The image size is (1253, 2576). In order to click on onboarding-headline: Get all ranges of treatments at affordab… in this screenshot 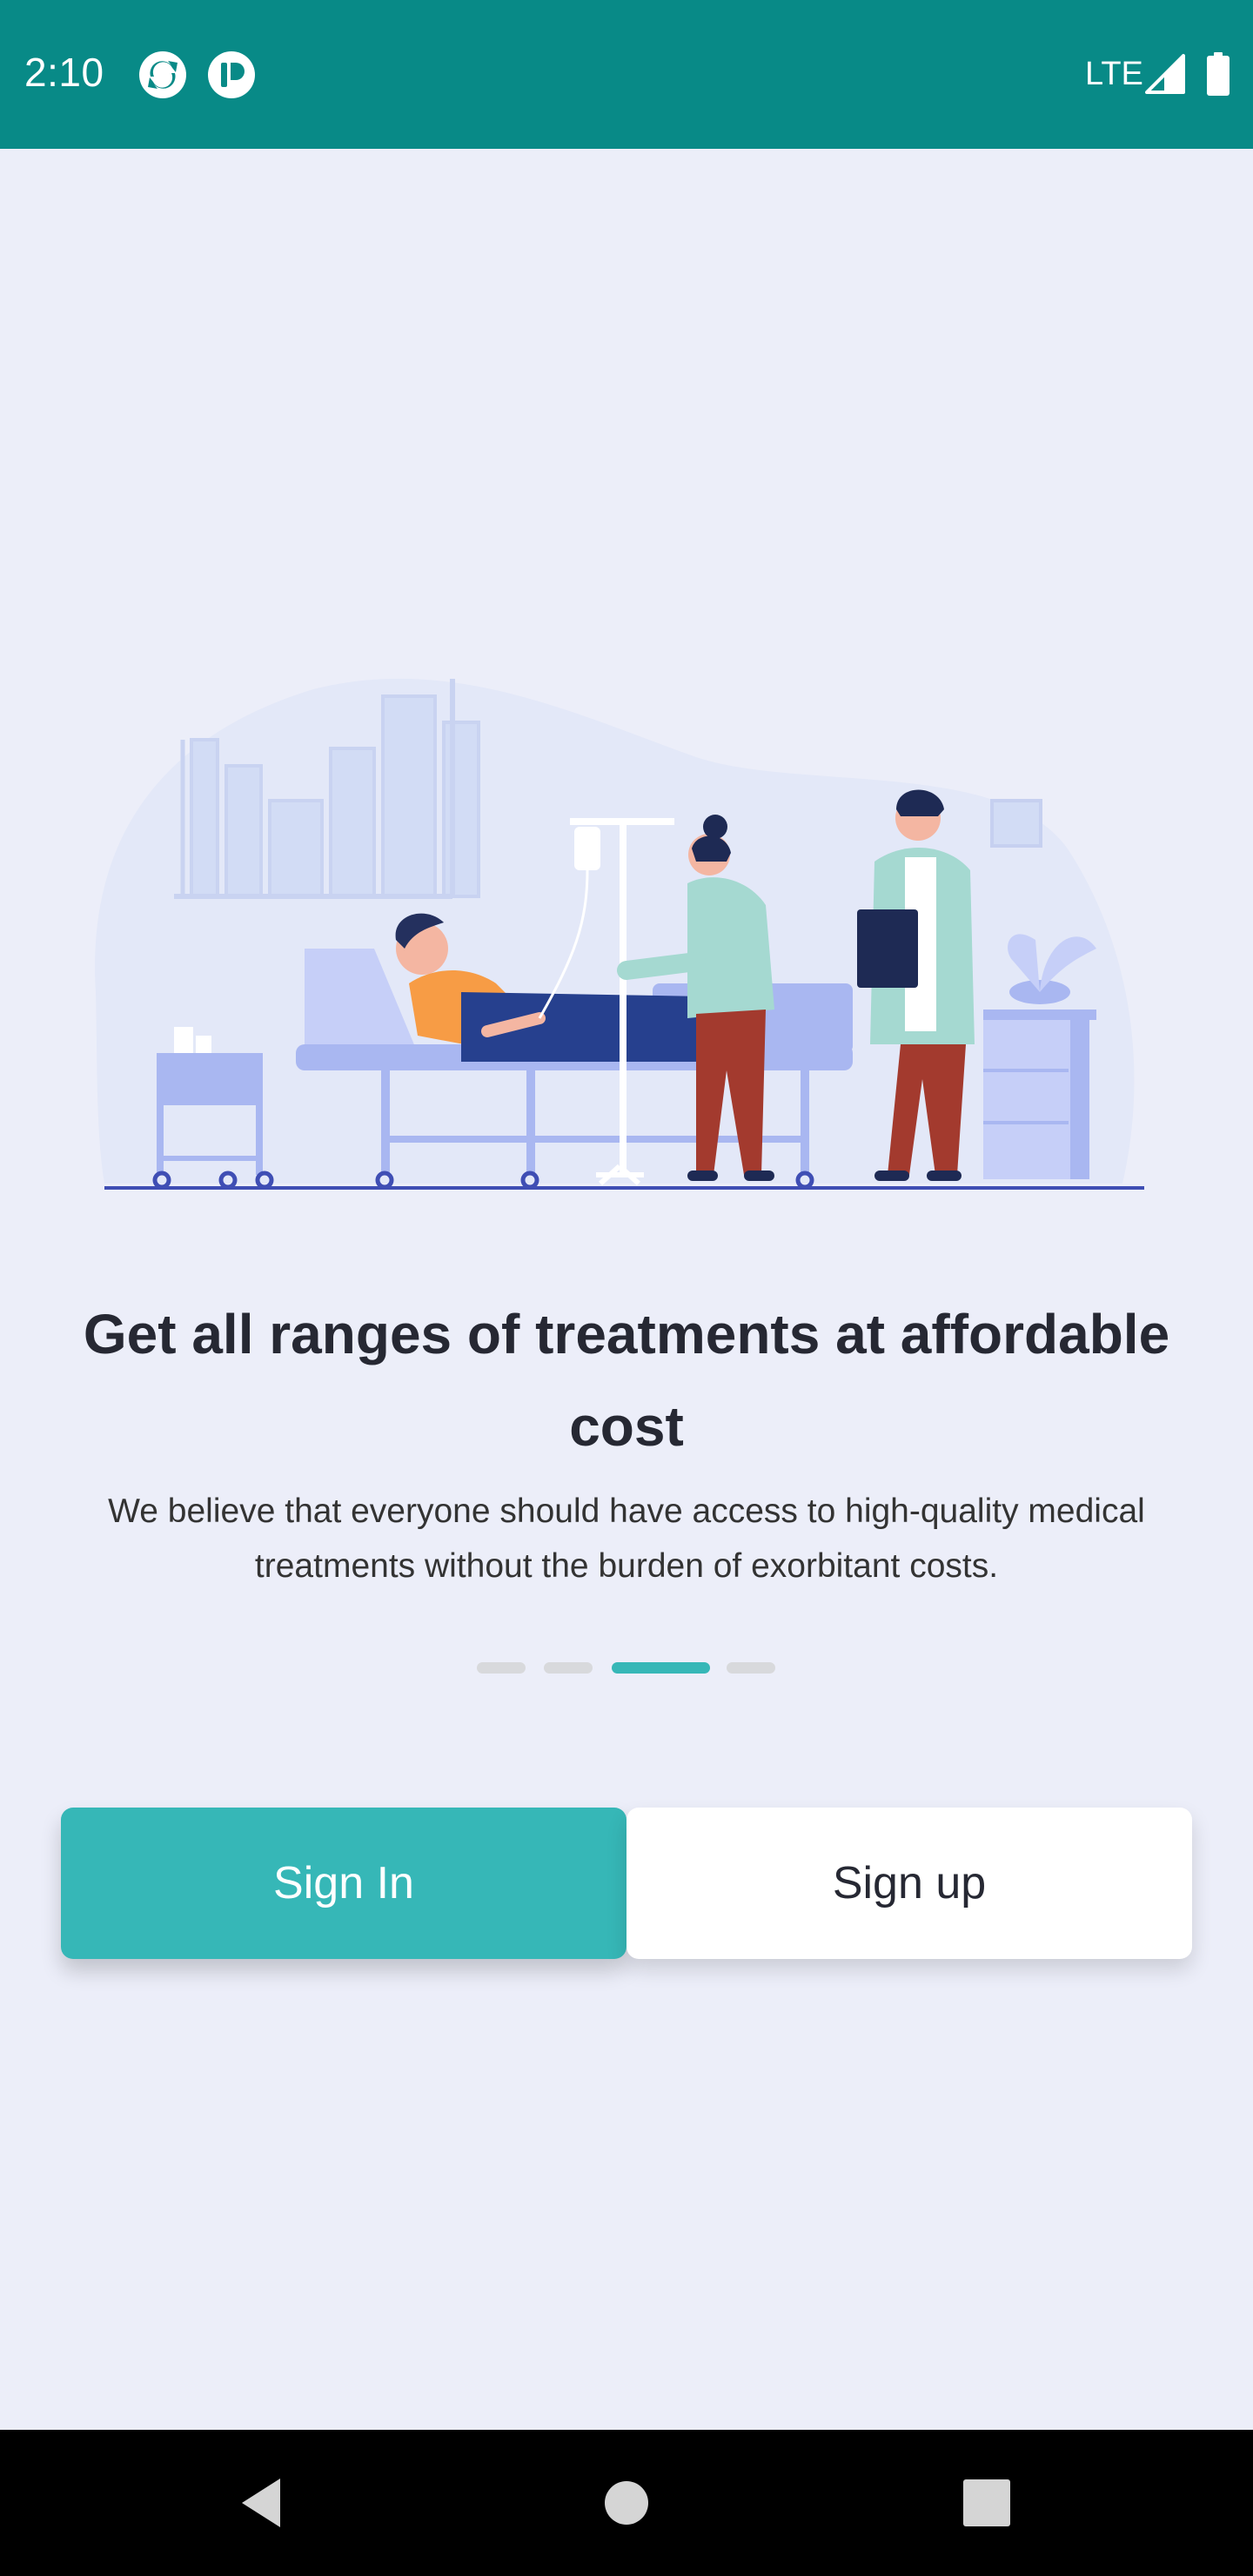, I will do `click(626, 1380)`.